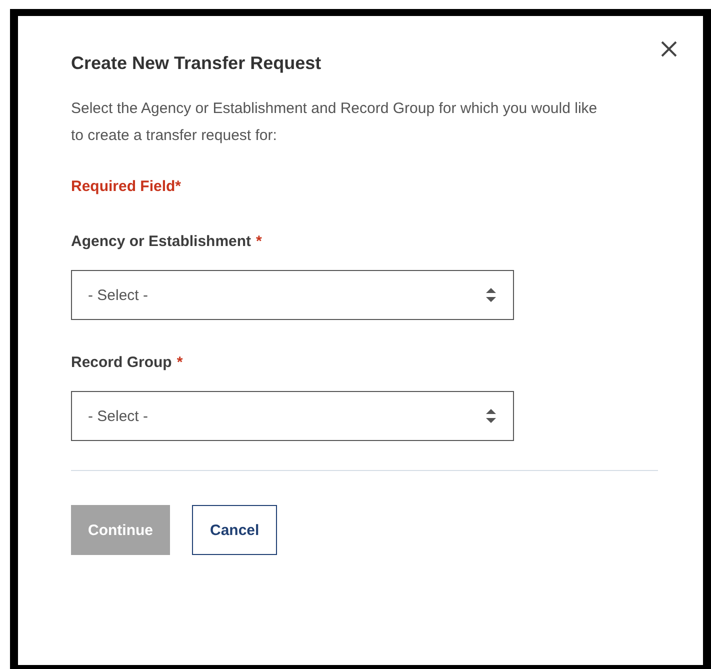  I want to click on field-label: Agency or Establishment, so click(161, 241).